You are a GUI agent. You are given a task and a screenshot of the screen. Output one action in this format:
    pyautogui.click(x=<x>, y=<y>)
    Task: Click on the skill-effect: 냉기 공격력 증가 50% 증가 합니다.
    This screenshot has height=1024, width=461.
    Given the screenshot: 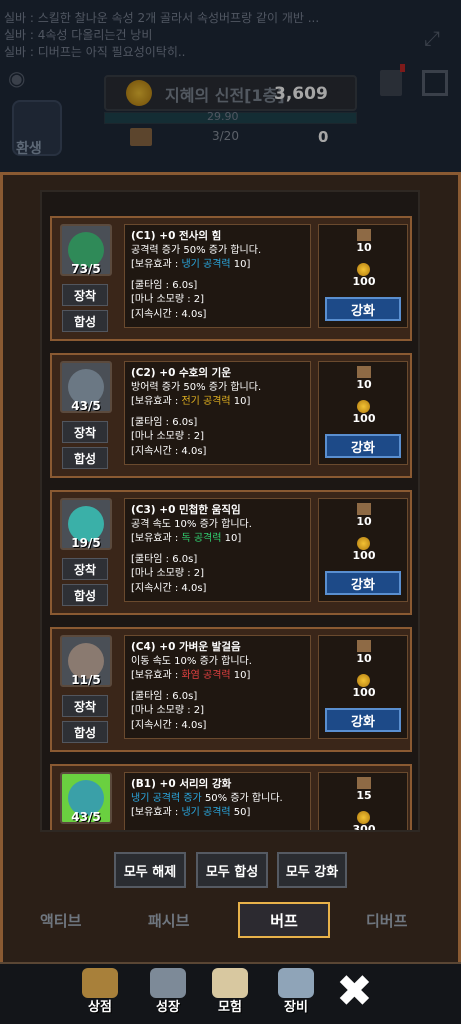 What is the action you would take?
    pyautogui.click(x=207, y=798)
    